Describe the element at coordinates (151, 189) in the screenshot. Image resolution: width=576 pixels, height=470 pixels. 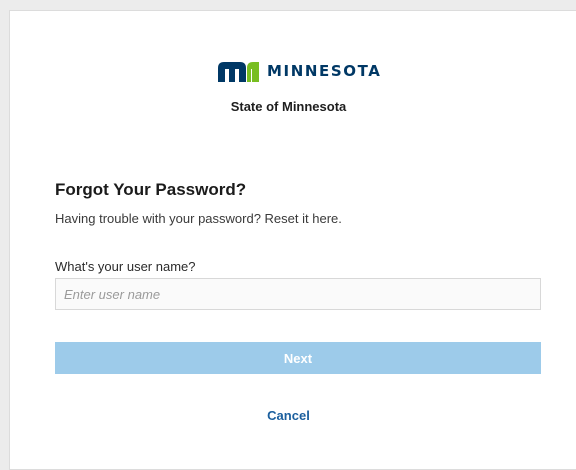
I see `page-title: Forgot Your Password?` at that location.